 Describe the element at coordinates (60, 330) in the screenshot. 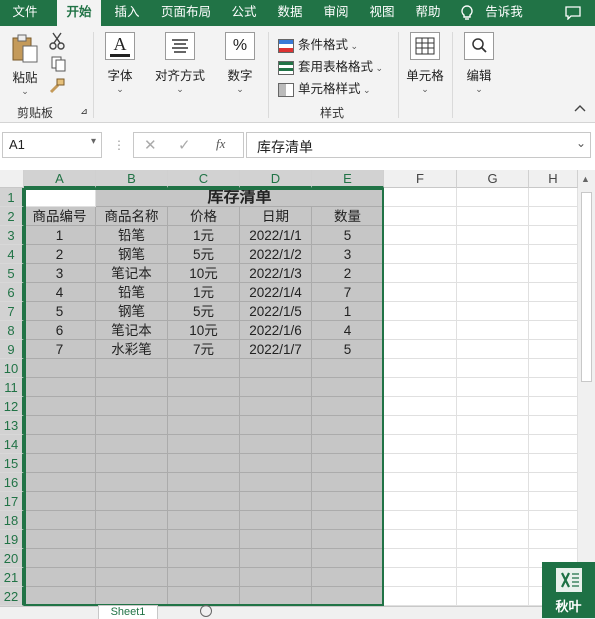

I see `table-cell: 6` at that location.